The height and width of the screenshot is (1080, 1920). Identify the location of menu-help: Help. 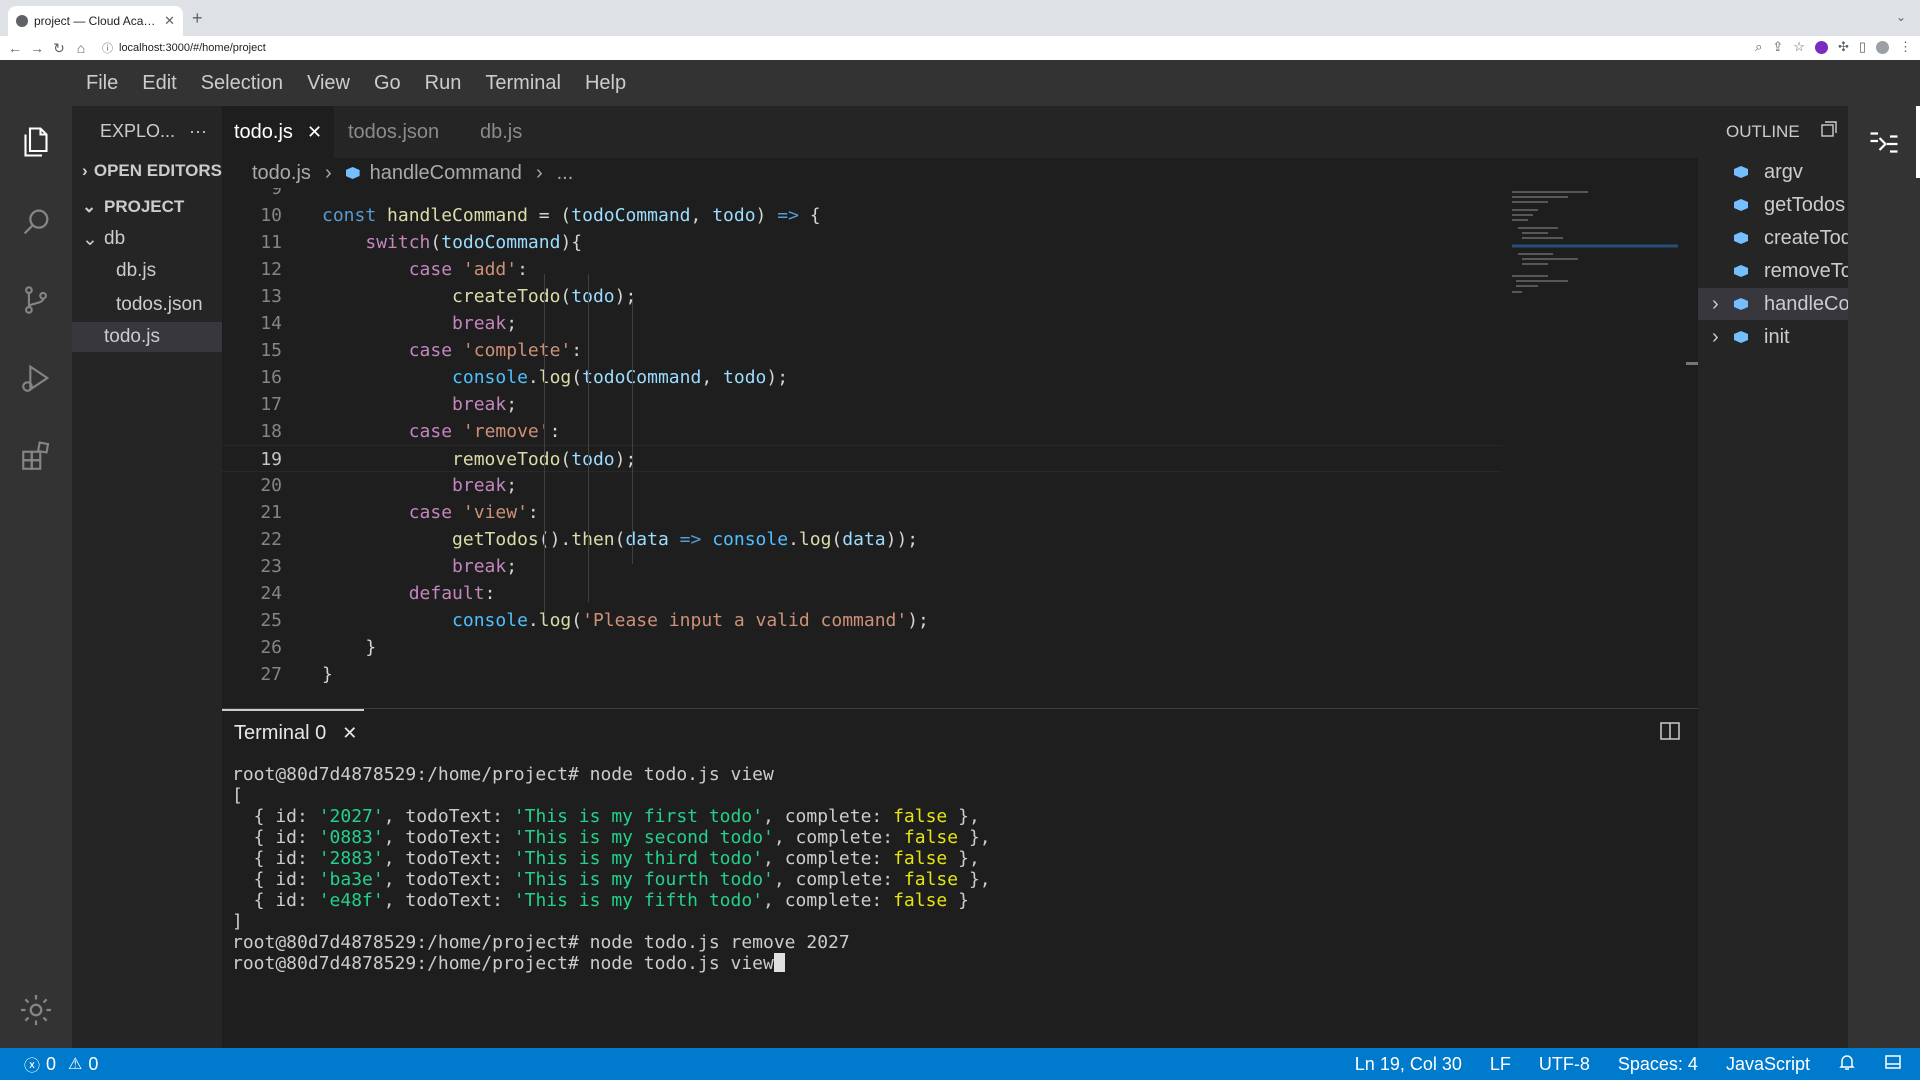
(605, 83).